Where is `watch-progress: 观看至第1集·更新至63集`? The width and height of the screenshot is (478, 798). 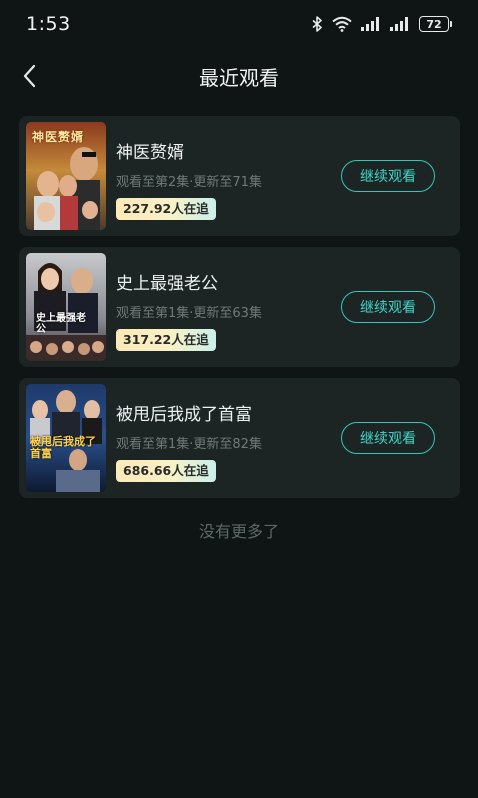 watch-progress: 观看至第1集·更新至63集 is located at coordinates (189, 313).